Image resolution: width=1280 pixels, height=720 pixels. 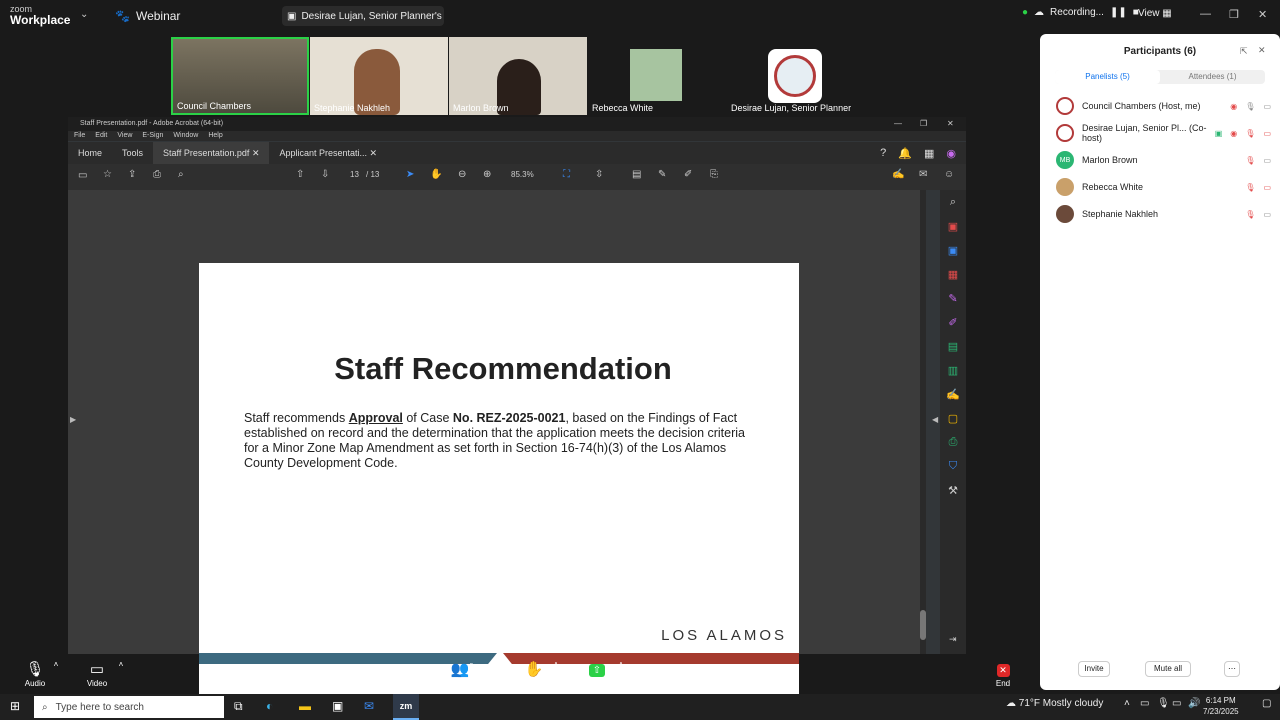 What do you see at coordinates (923, 174) in the screenshot?
I see `email-icon: ✉` at bounding box center [923, 174].